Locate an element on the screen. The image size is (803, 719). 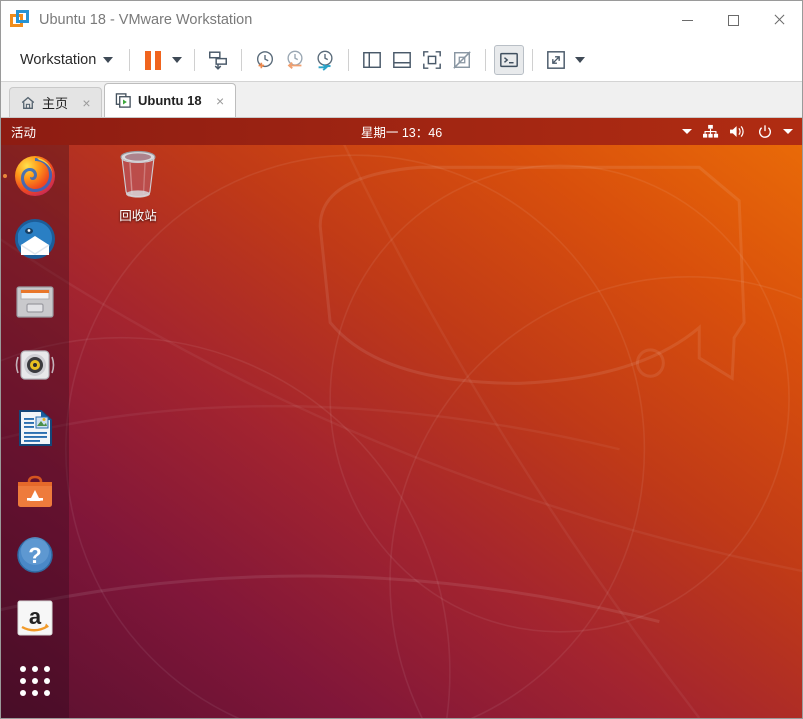
window-controls is located at coordinates (733, 20).